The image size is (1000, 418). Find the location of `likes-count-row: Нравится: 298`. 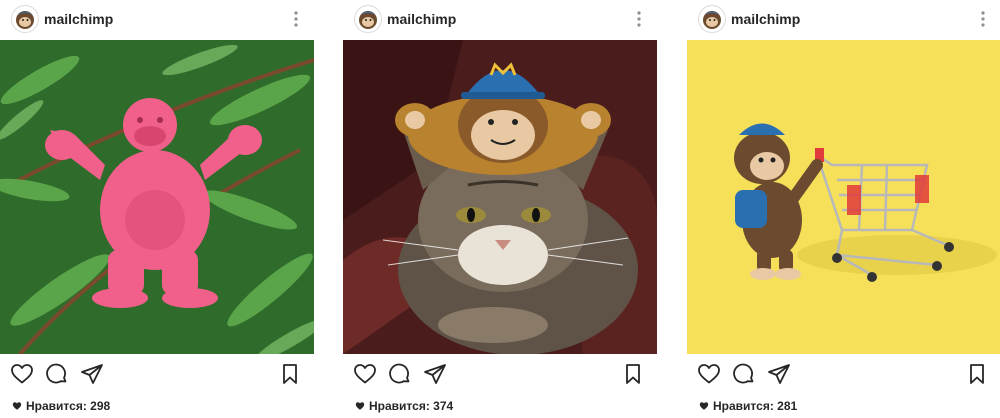

likes-count-row: Нравится: 298 is located at coordinates (61, 406).